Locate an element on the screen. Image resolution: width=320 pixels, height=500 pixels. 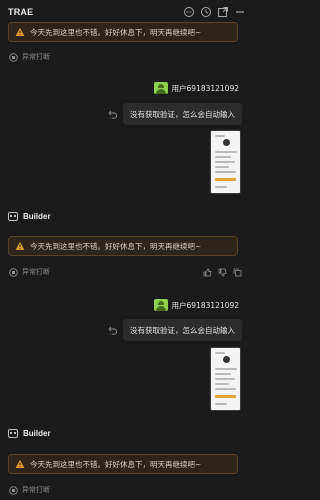
minimize-icon is located at coordinates (240, 12).